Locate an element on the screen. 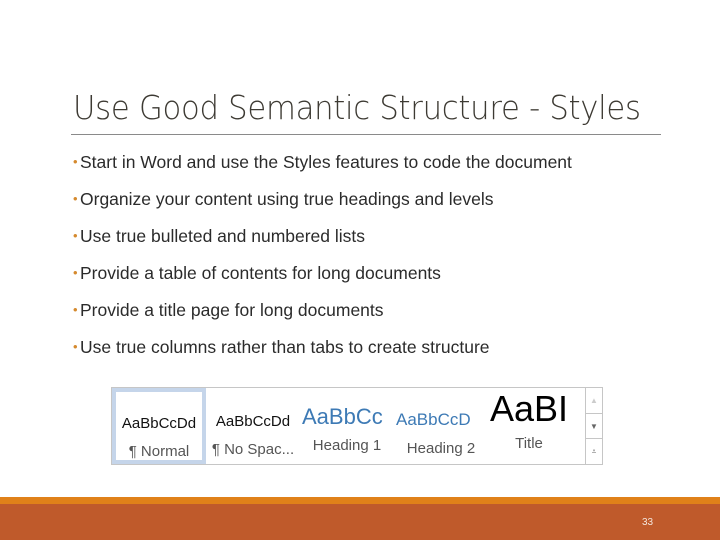 The width and height of the screenshot is (720, 540). style-label: Heading 2 is located at coordinates (441, 448).